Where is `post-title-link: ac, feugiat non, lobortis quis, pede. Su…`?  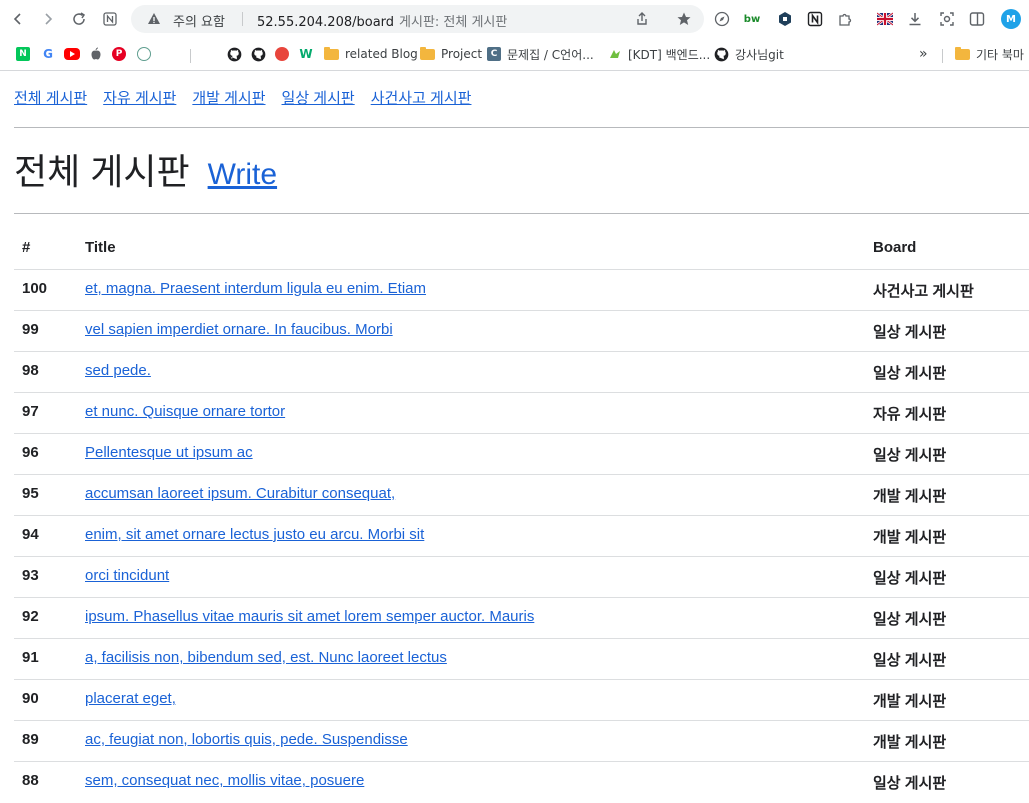
post-title-link: ac, feugiat non, lobortis quis, pede. Su… is located at coordinates (246, 739).